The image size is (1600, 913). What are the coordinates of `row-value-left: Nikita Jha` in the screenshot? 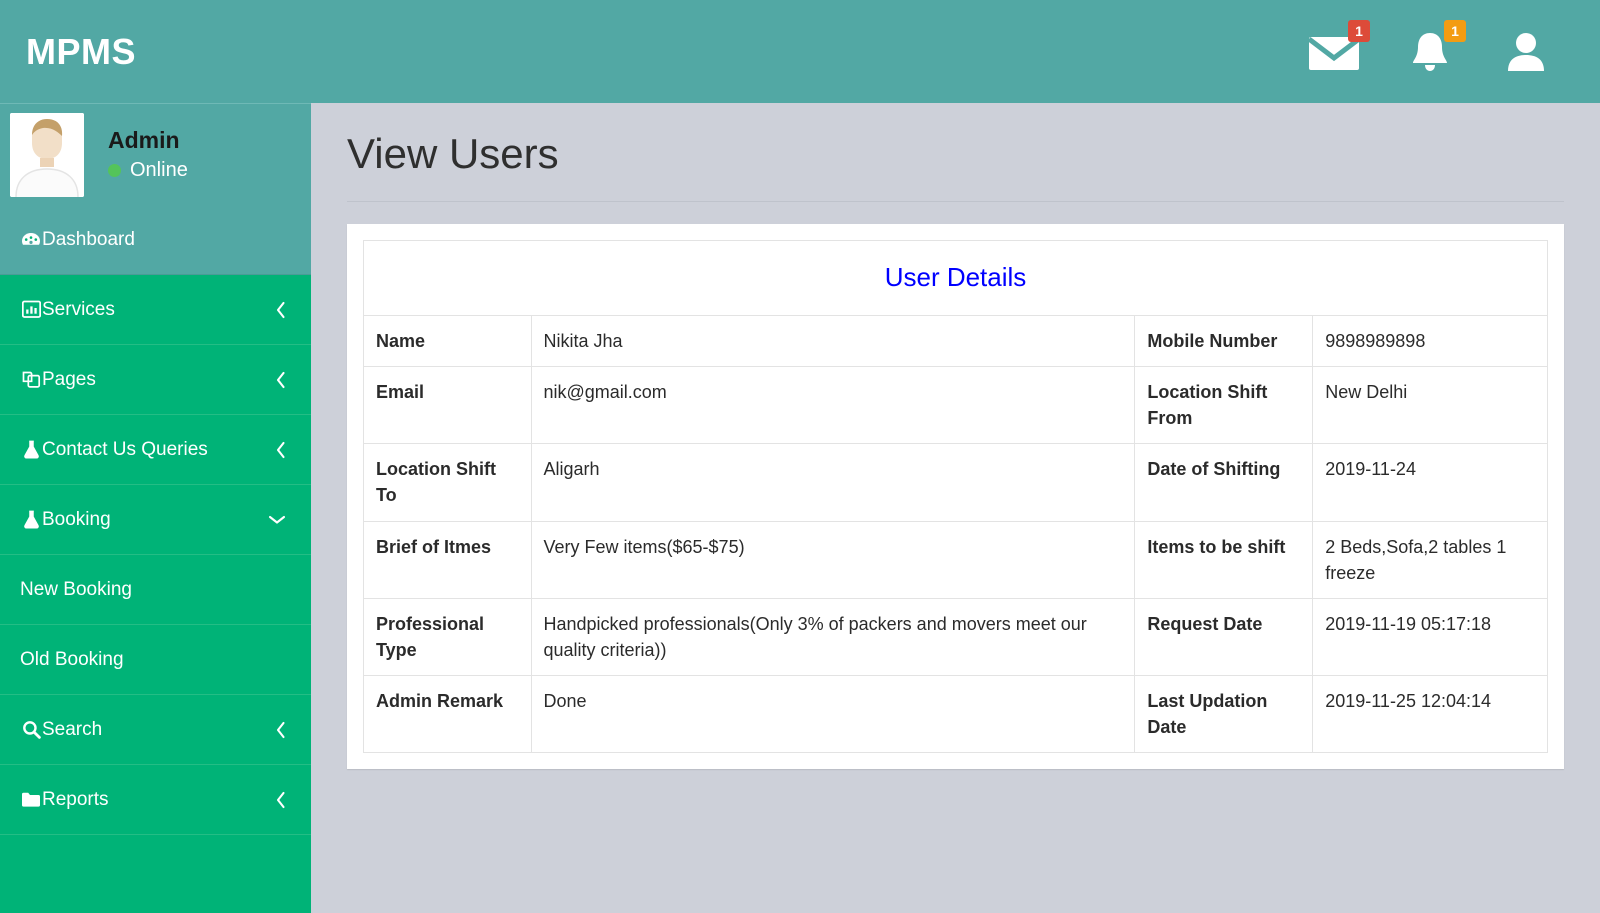 It's located at (833, 341).